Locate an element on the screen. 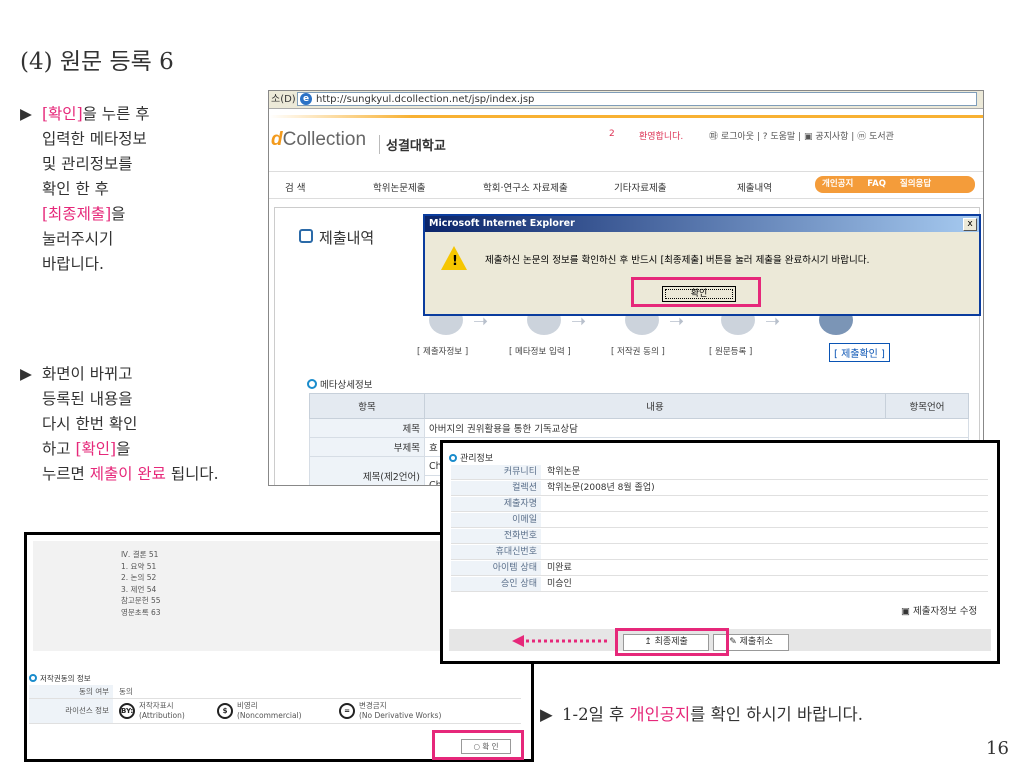  mgmt-key: 아이템 상태 is located at coordinates (496, 568).